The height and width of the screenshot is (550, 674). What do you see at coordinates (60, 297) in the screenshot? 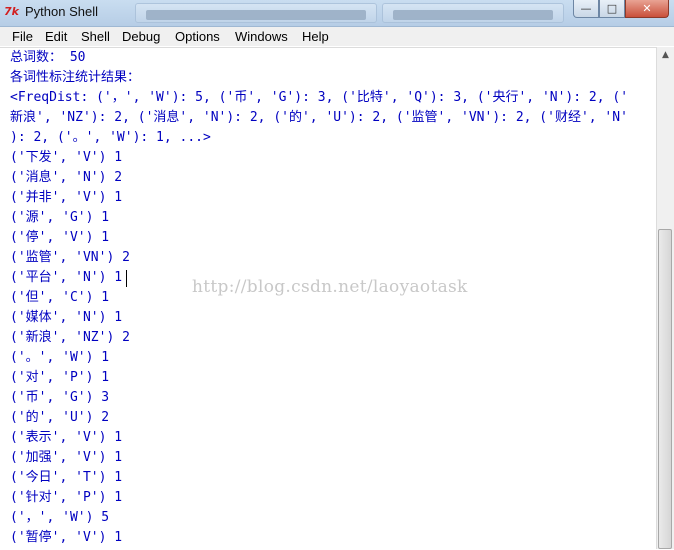
I see `shell-output-line: ('但', 'C') 1` at bounding box center [60, 297].